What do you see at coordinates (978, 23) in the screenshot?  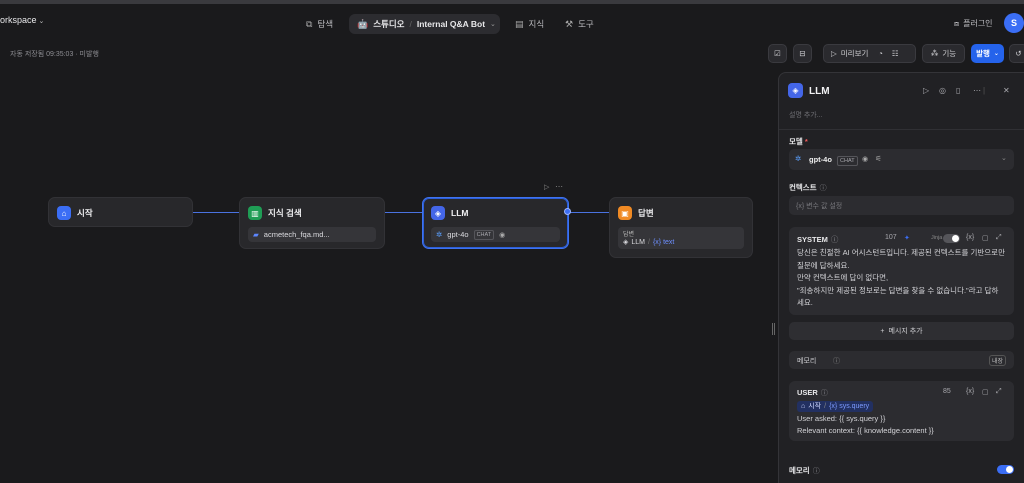 I see `plugin-label: 플러그인` at bounding box center [978, 23].